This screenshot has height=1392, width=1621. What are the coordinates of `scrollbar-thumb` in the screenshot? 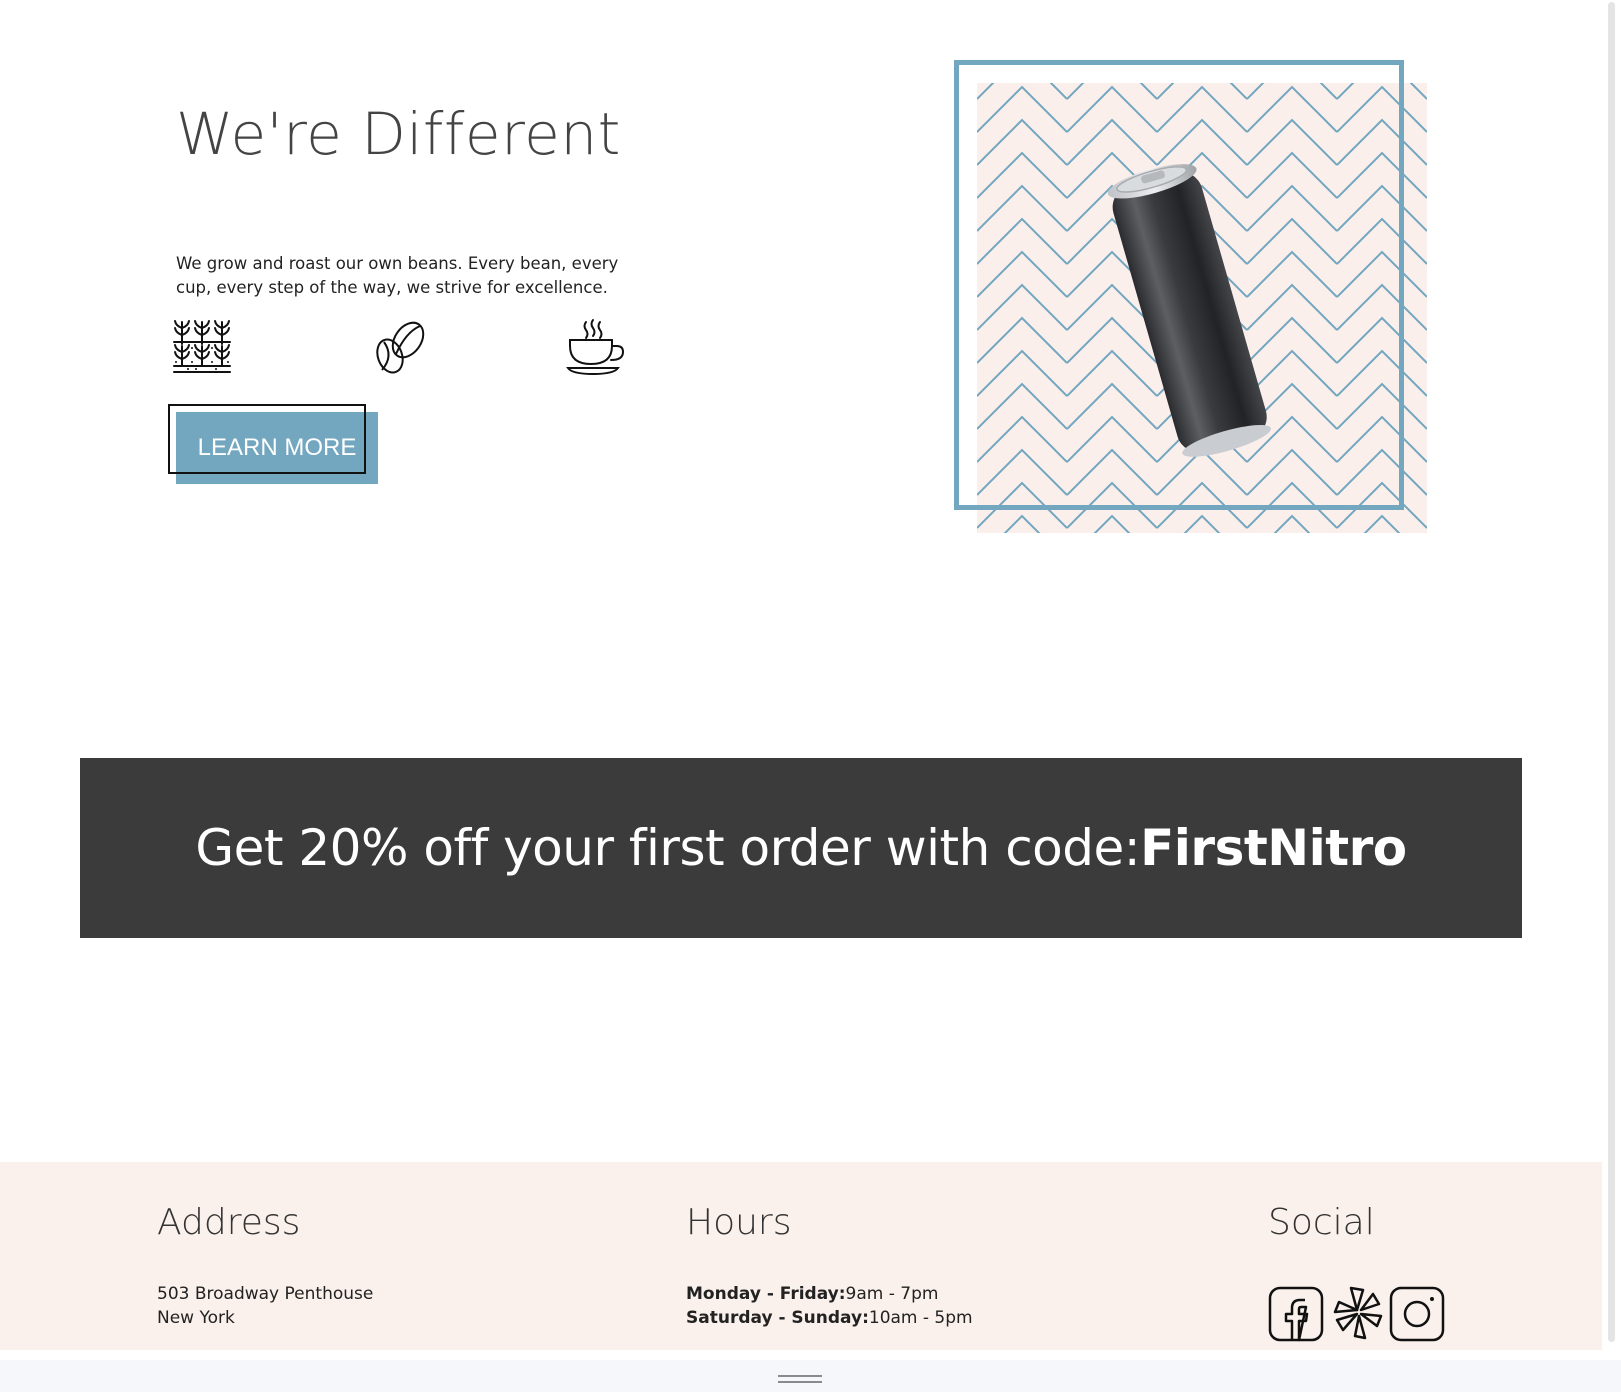 It's located at (1611, 672).